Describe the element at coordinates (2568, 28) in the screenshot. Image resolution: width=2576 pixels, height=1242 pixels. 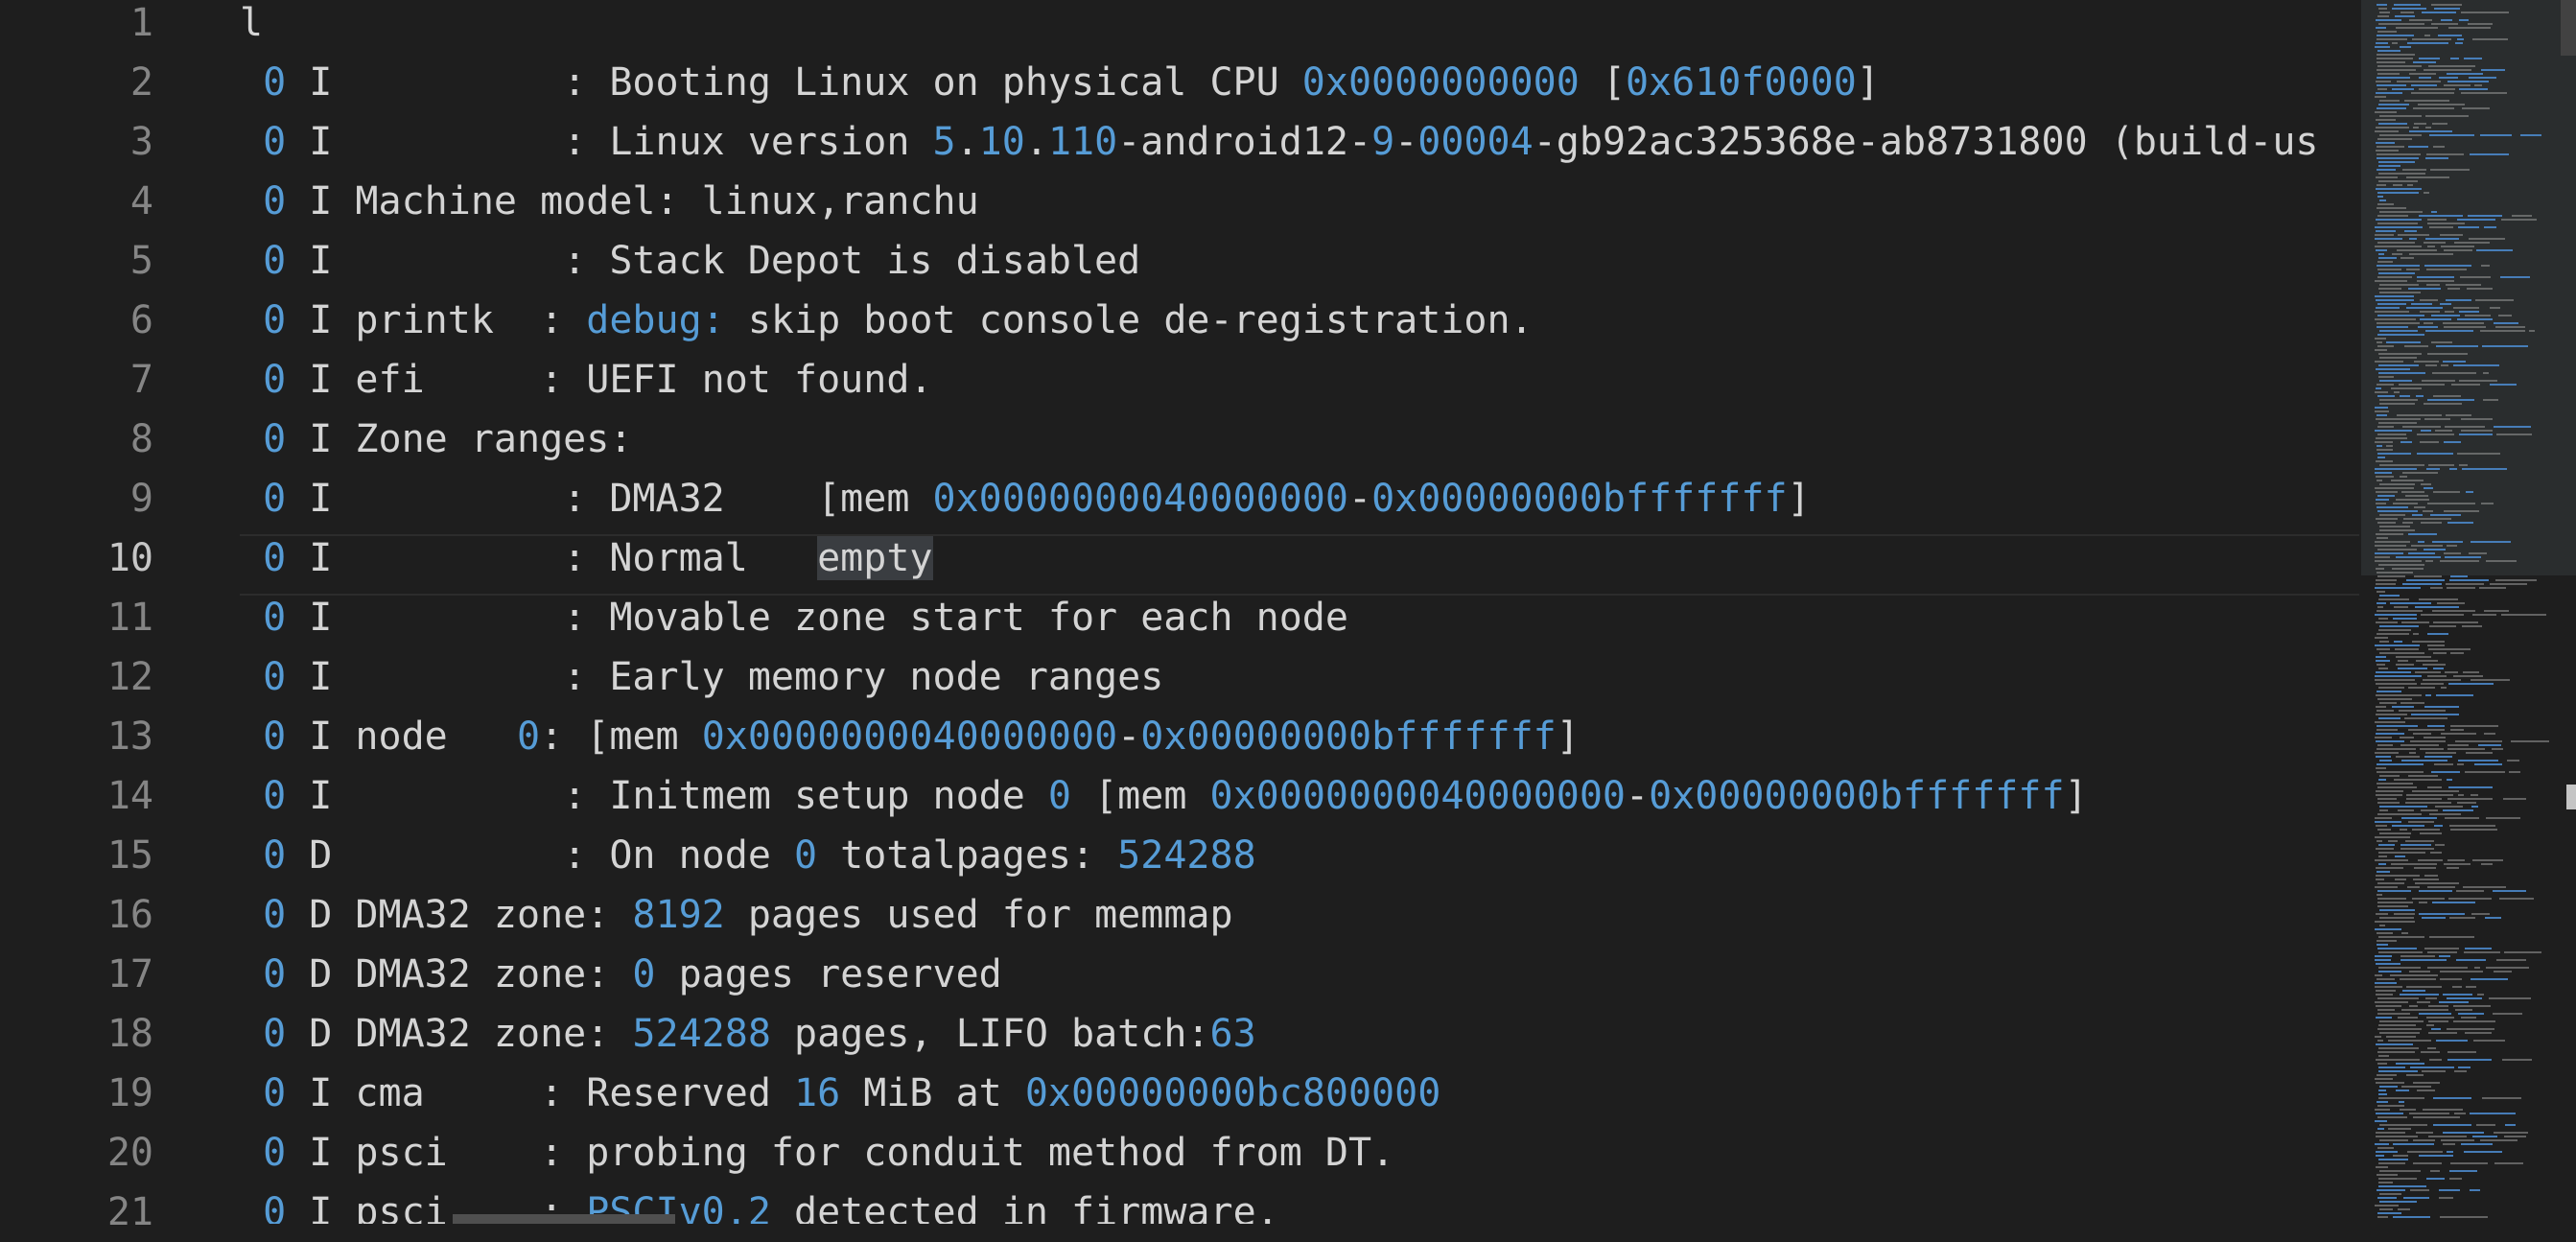
I see `vertical-scrollbar-thumb` at that location.